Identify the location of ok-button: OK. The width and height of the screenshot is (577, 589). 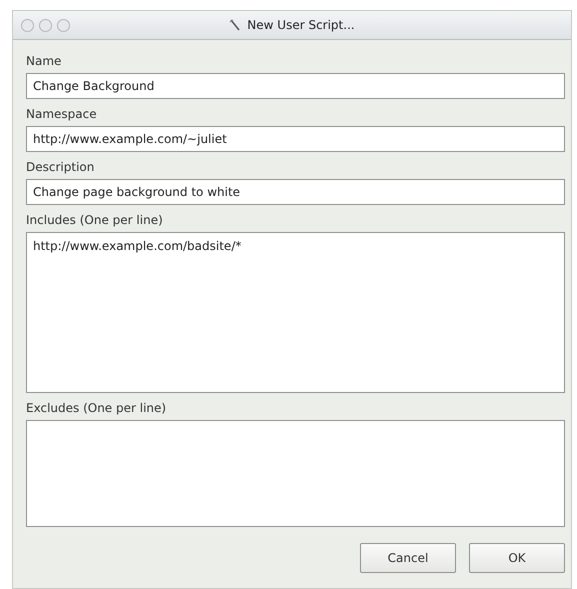
(517, 558).